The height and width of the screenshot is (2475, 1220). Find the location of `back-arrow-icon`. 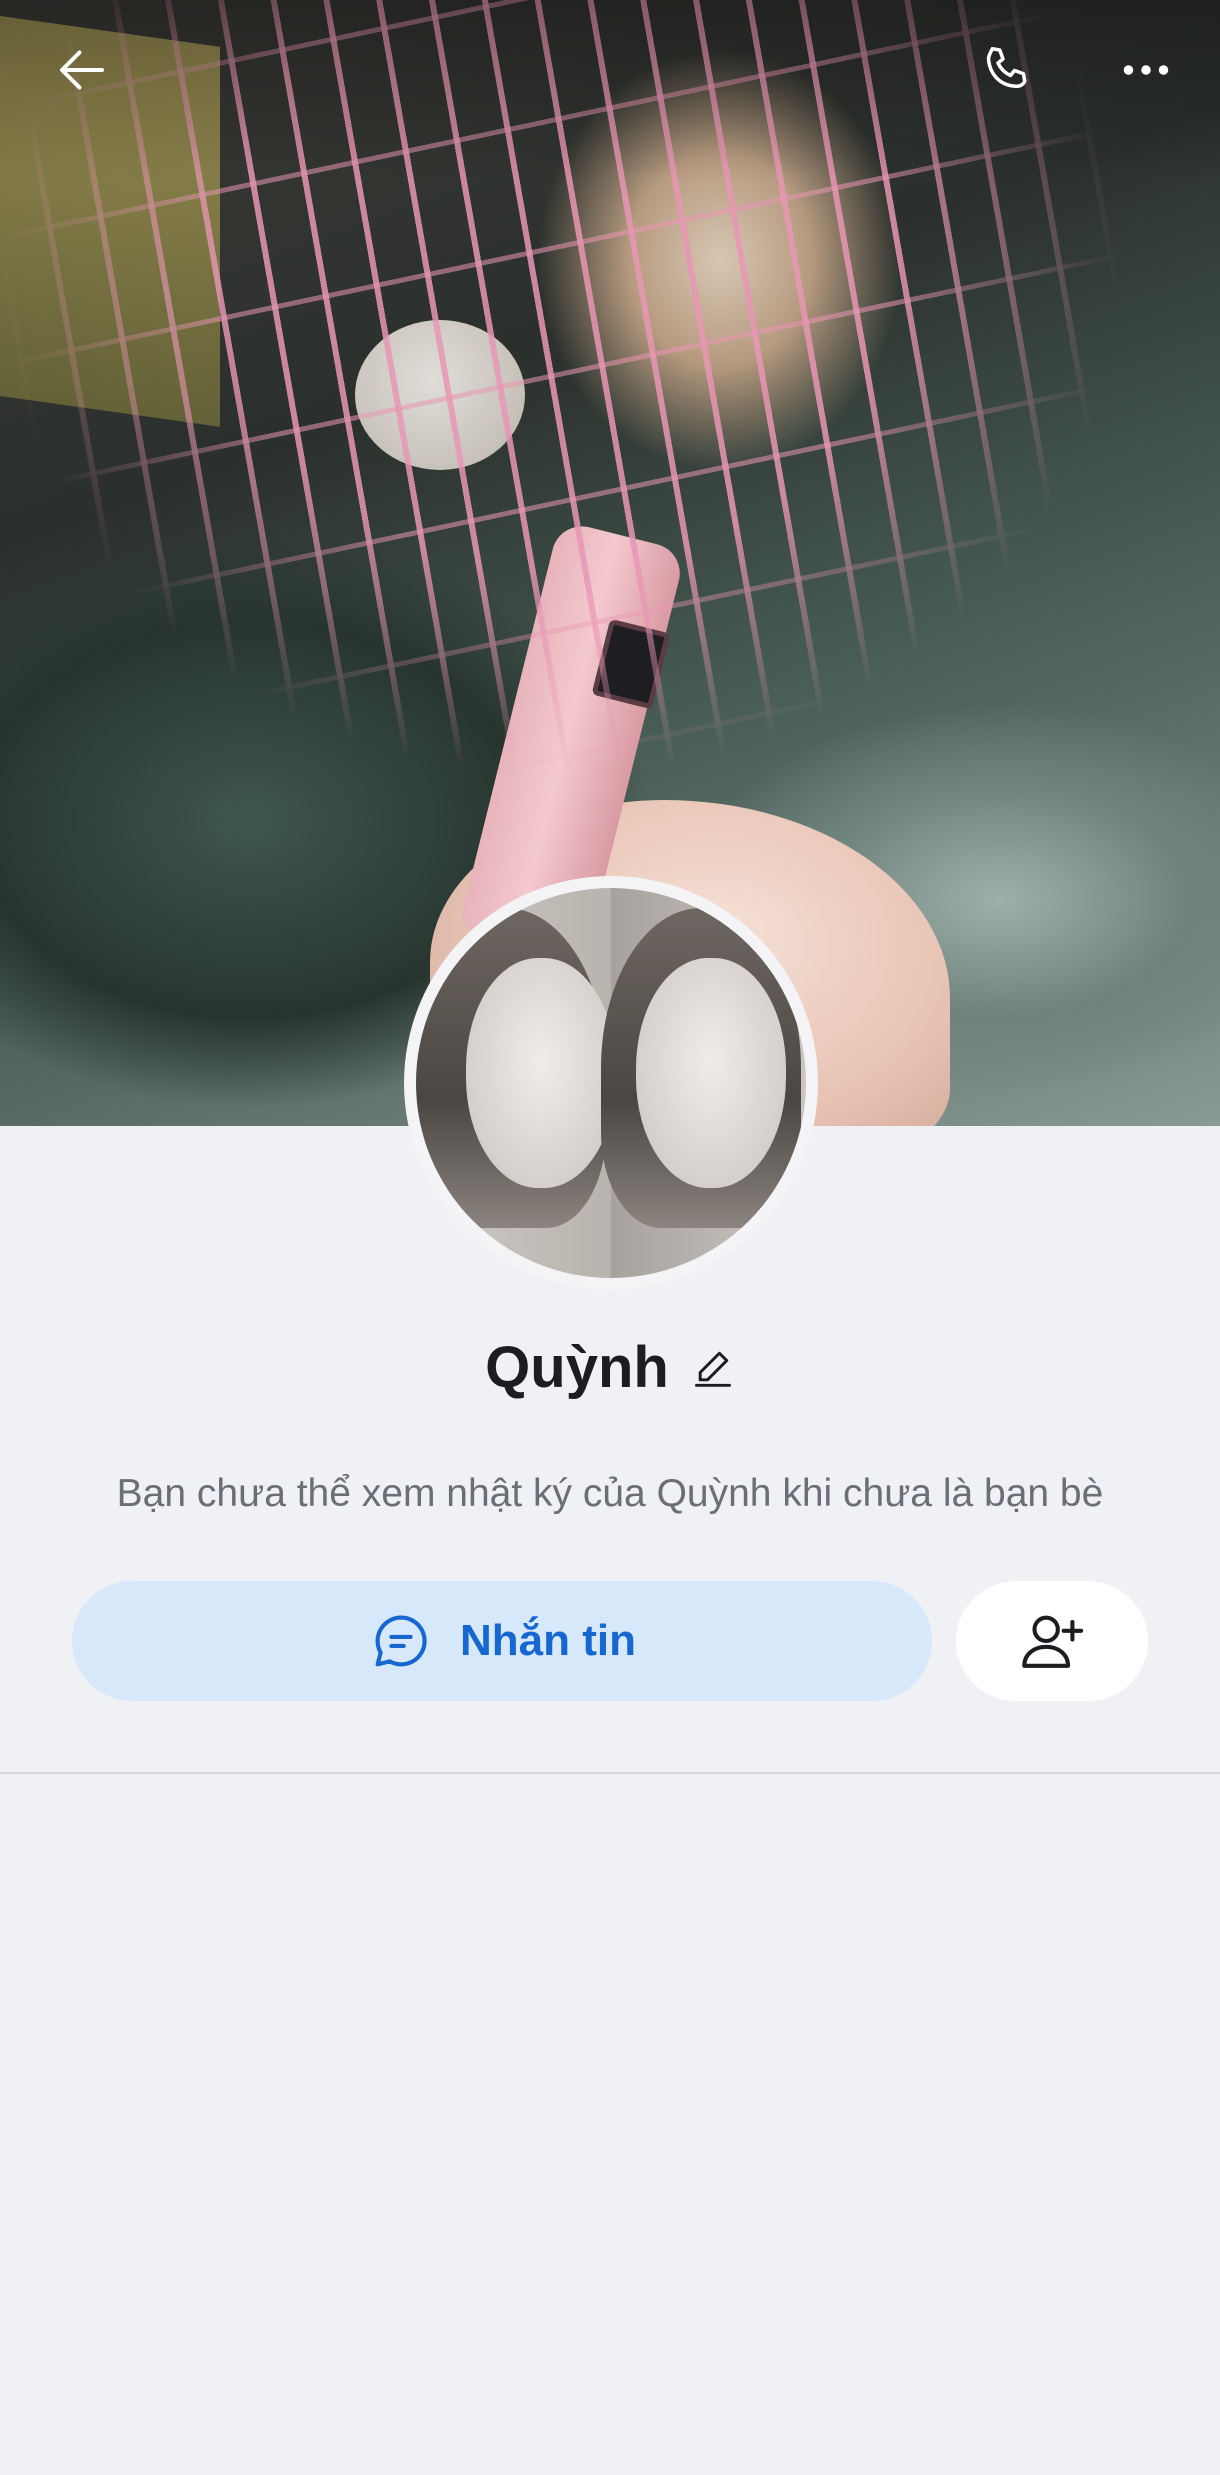

back-arrow-icon is located at coordinates (82, 70).